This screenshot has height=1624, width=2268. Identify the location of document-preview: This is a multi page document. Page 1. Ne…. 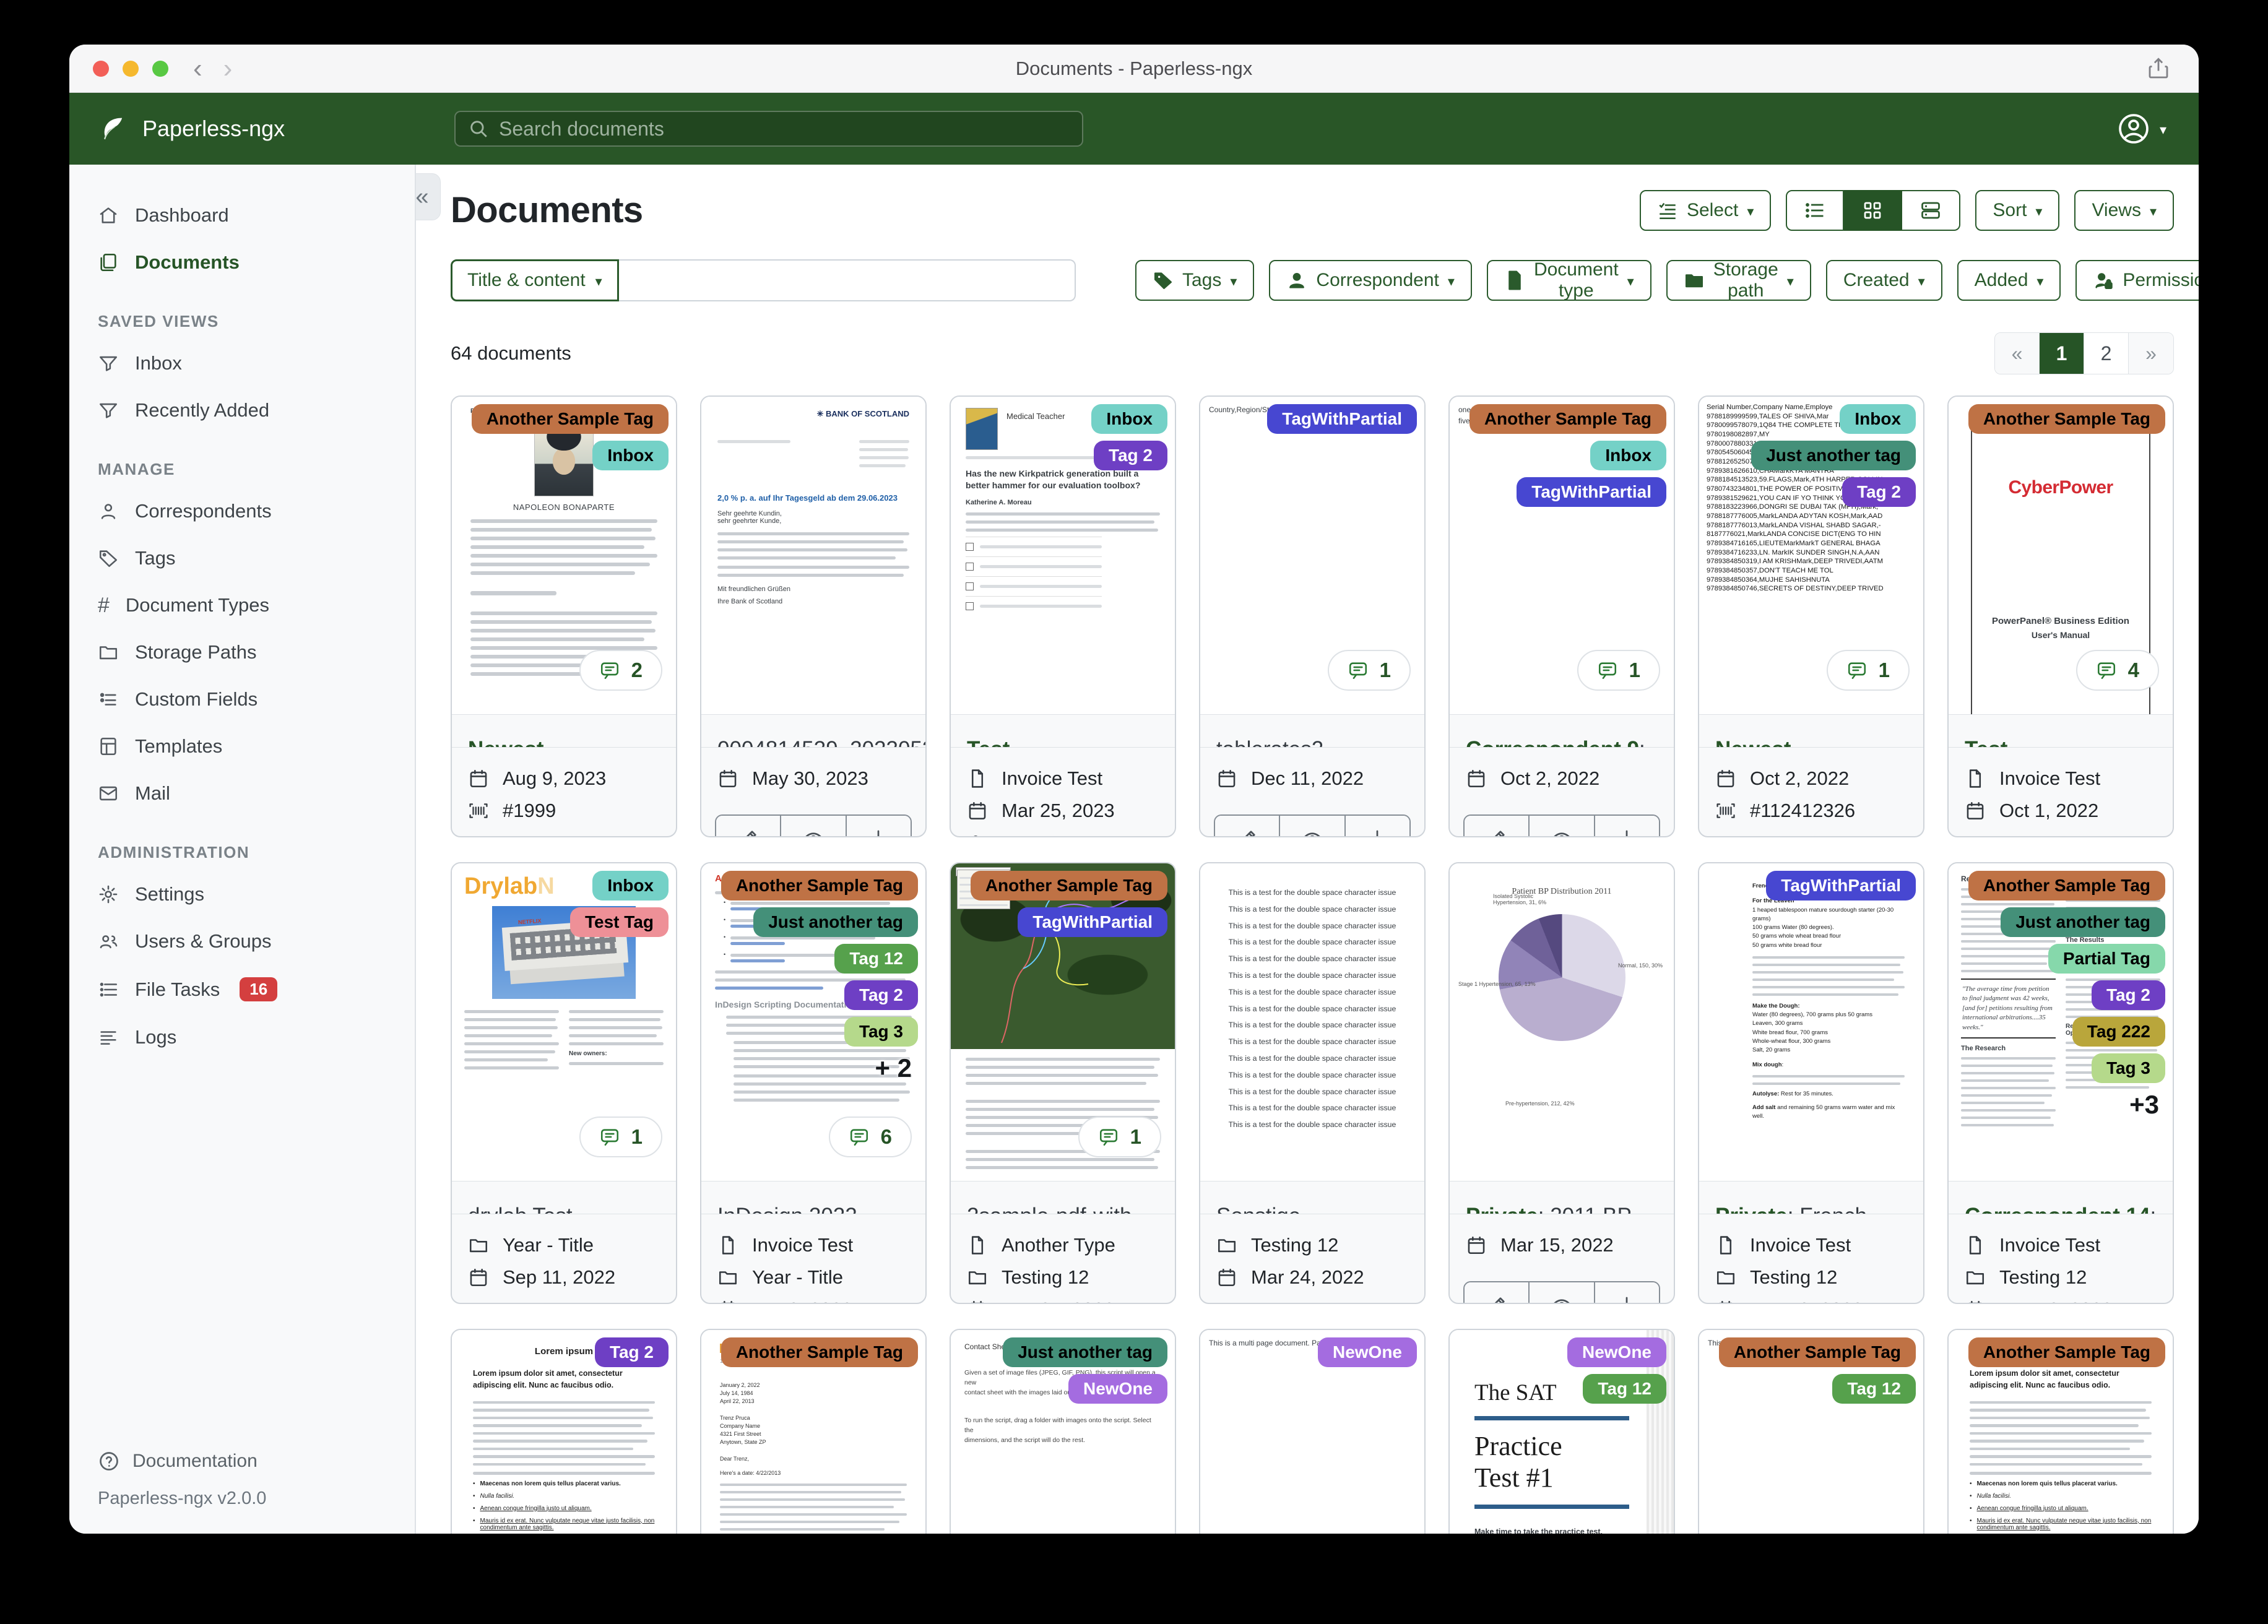
(1312, 1432).